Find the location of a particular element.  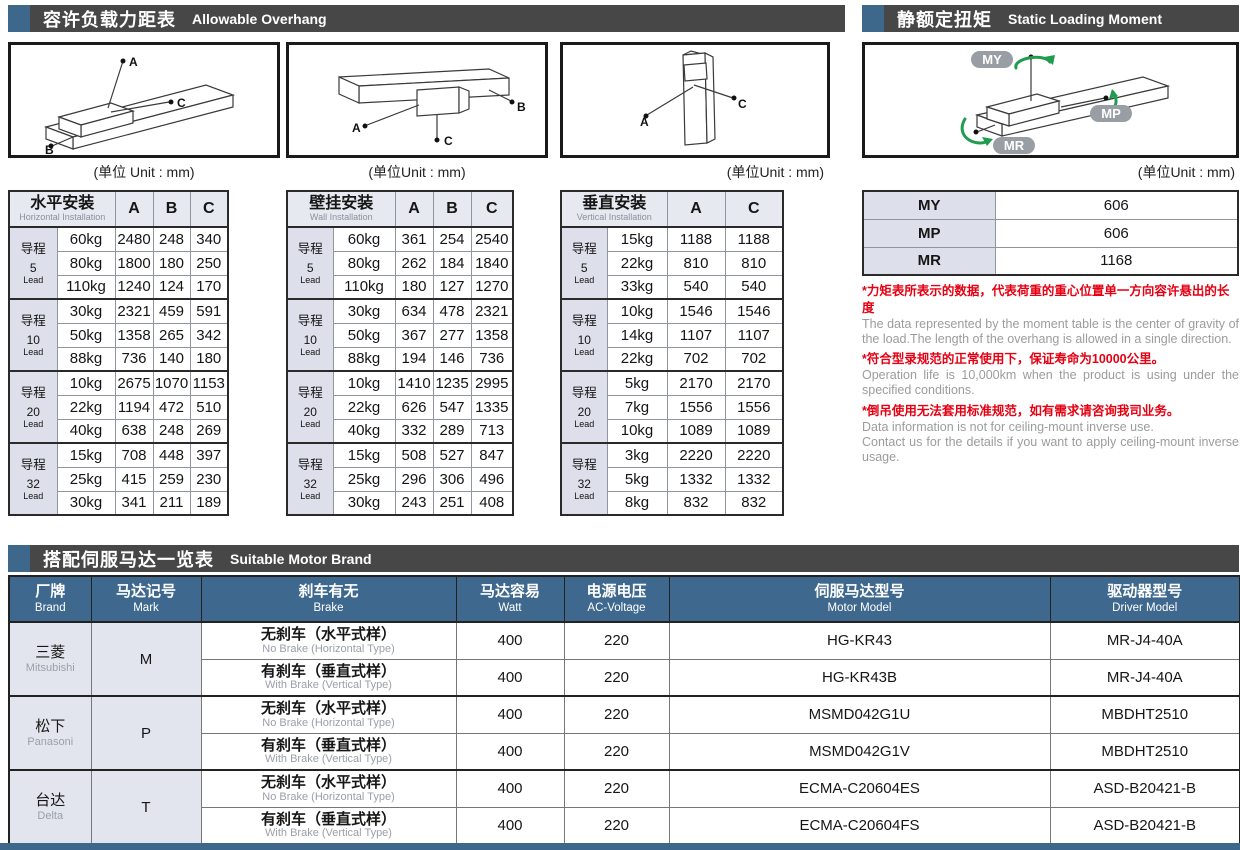

accent-square is located at coordinates (19, 18).